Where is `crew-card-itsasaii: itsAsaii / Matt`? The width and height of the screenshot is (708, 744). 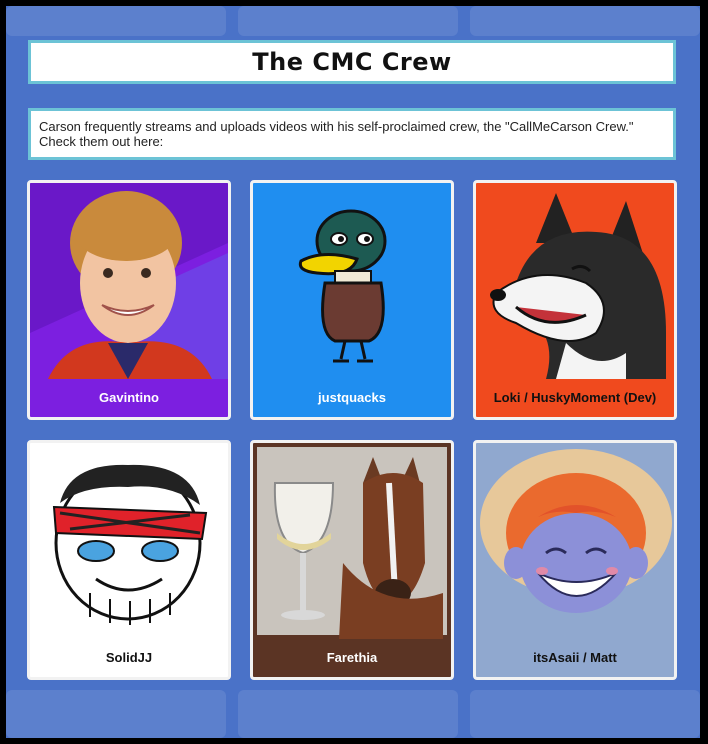
crew-card-itsasaii: itsAsaii / Matt is located at coordinates (575, 560).